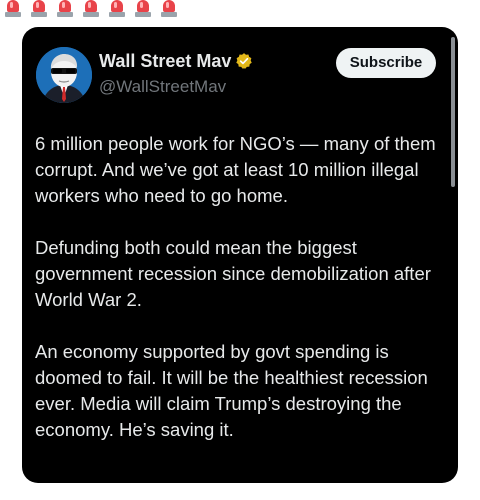 Image resolution: width=480 pixels, height=500 pixels. What do you see at coordinates (162, 87) in the screenshot?
I see `author-handle: @WallStreetMav` at bounding box center [162, 87].